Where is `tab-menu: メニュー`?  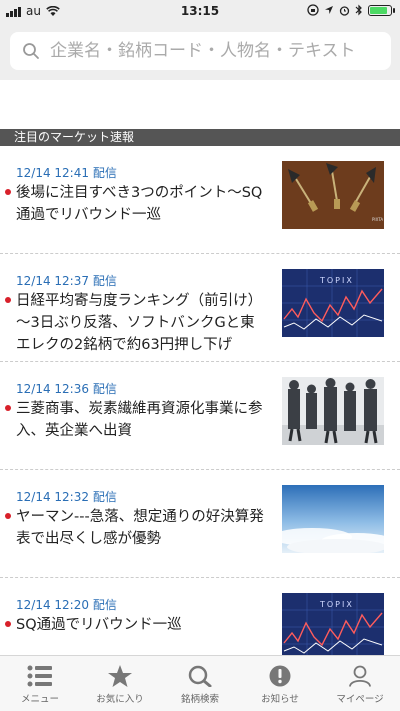
tab-menu: メニュー is located at coordinates (40, 683).